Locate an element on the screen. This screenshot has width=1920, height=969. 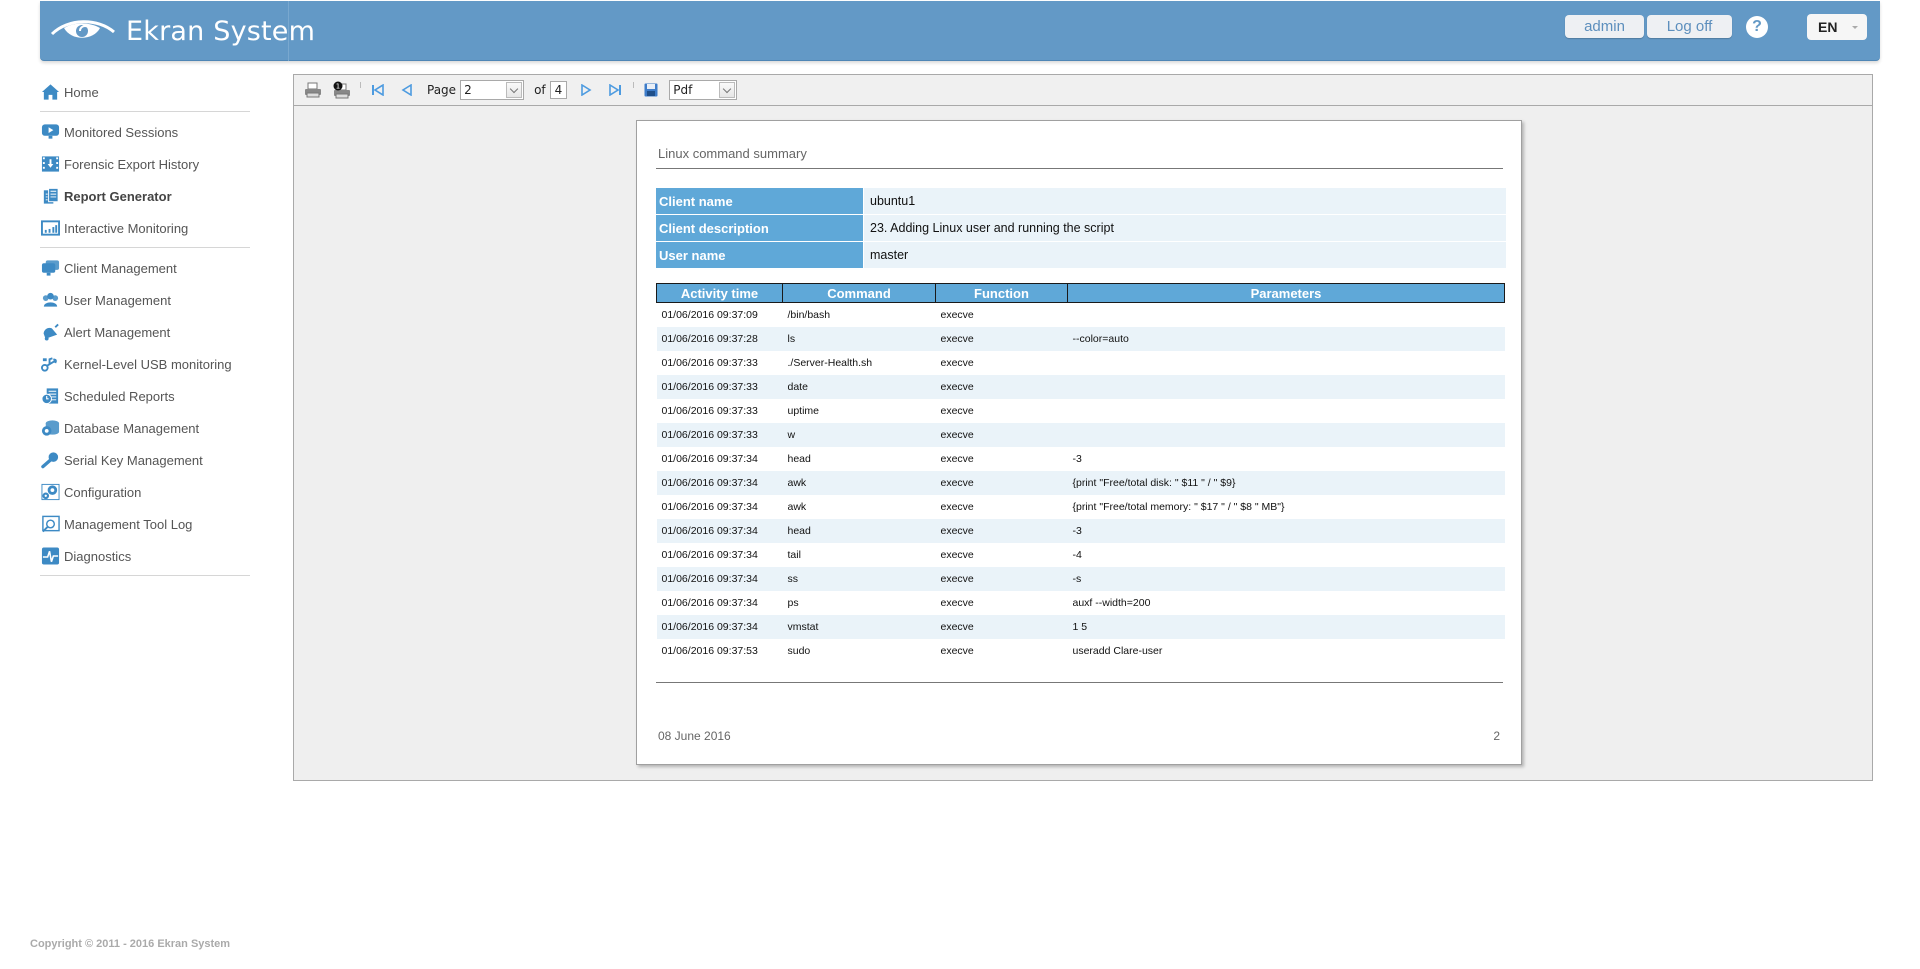
column-header: Function is located at coordinates (1001, 293).